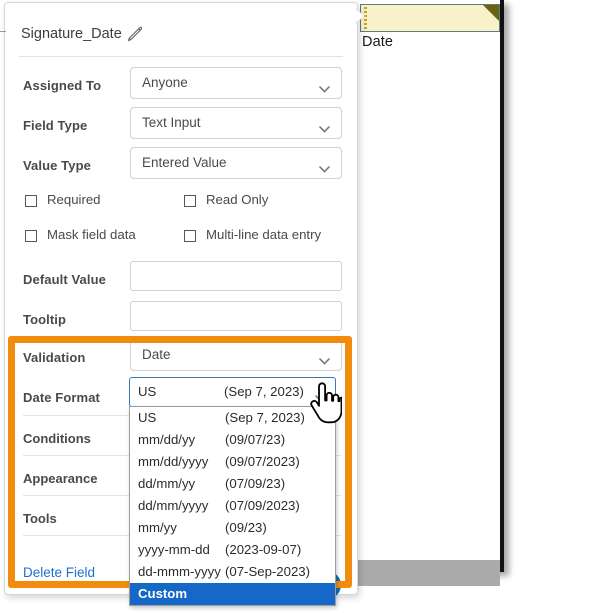 The width and height of the screenshot is (596, 613). What do you see at coordinates (430, 18) in the screenshot?
I see `form-field-signature-date` at bounding box center [430, 18].